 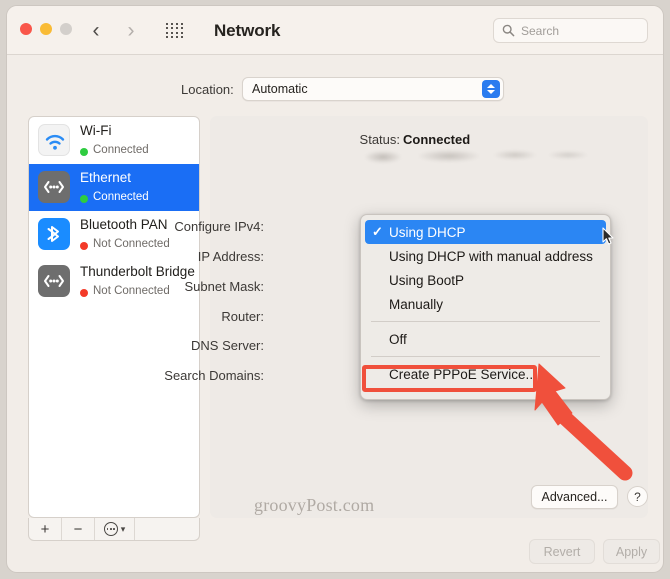 What do you see at coordinates (491, 256) in the screenshot?
I see `menu-item-label: Using DHCP with manual address` at bounding box center [491, 256].